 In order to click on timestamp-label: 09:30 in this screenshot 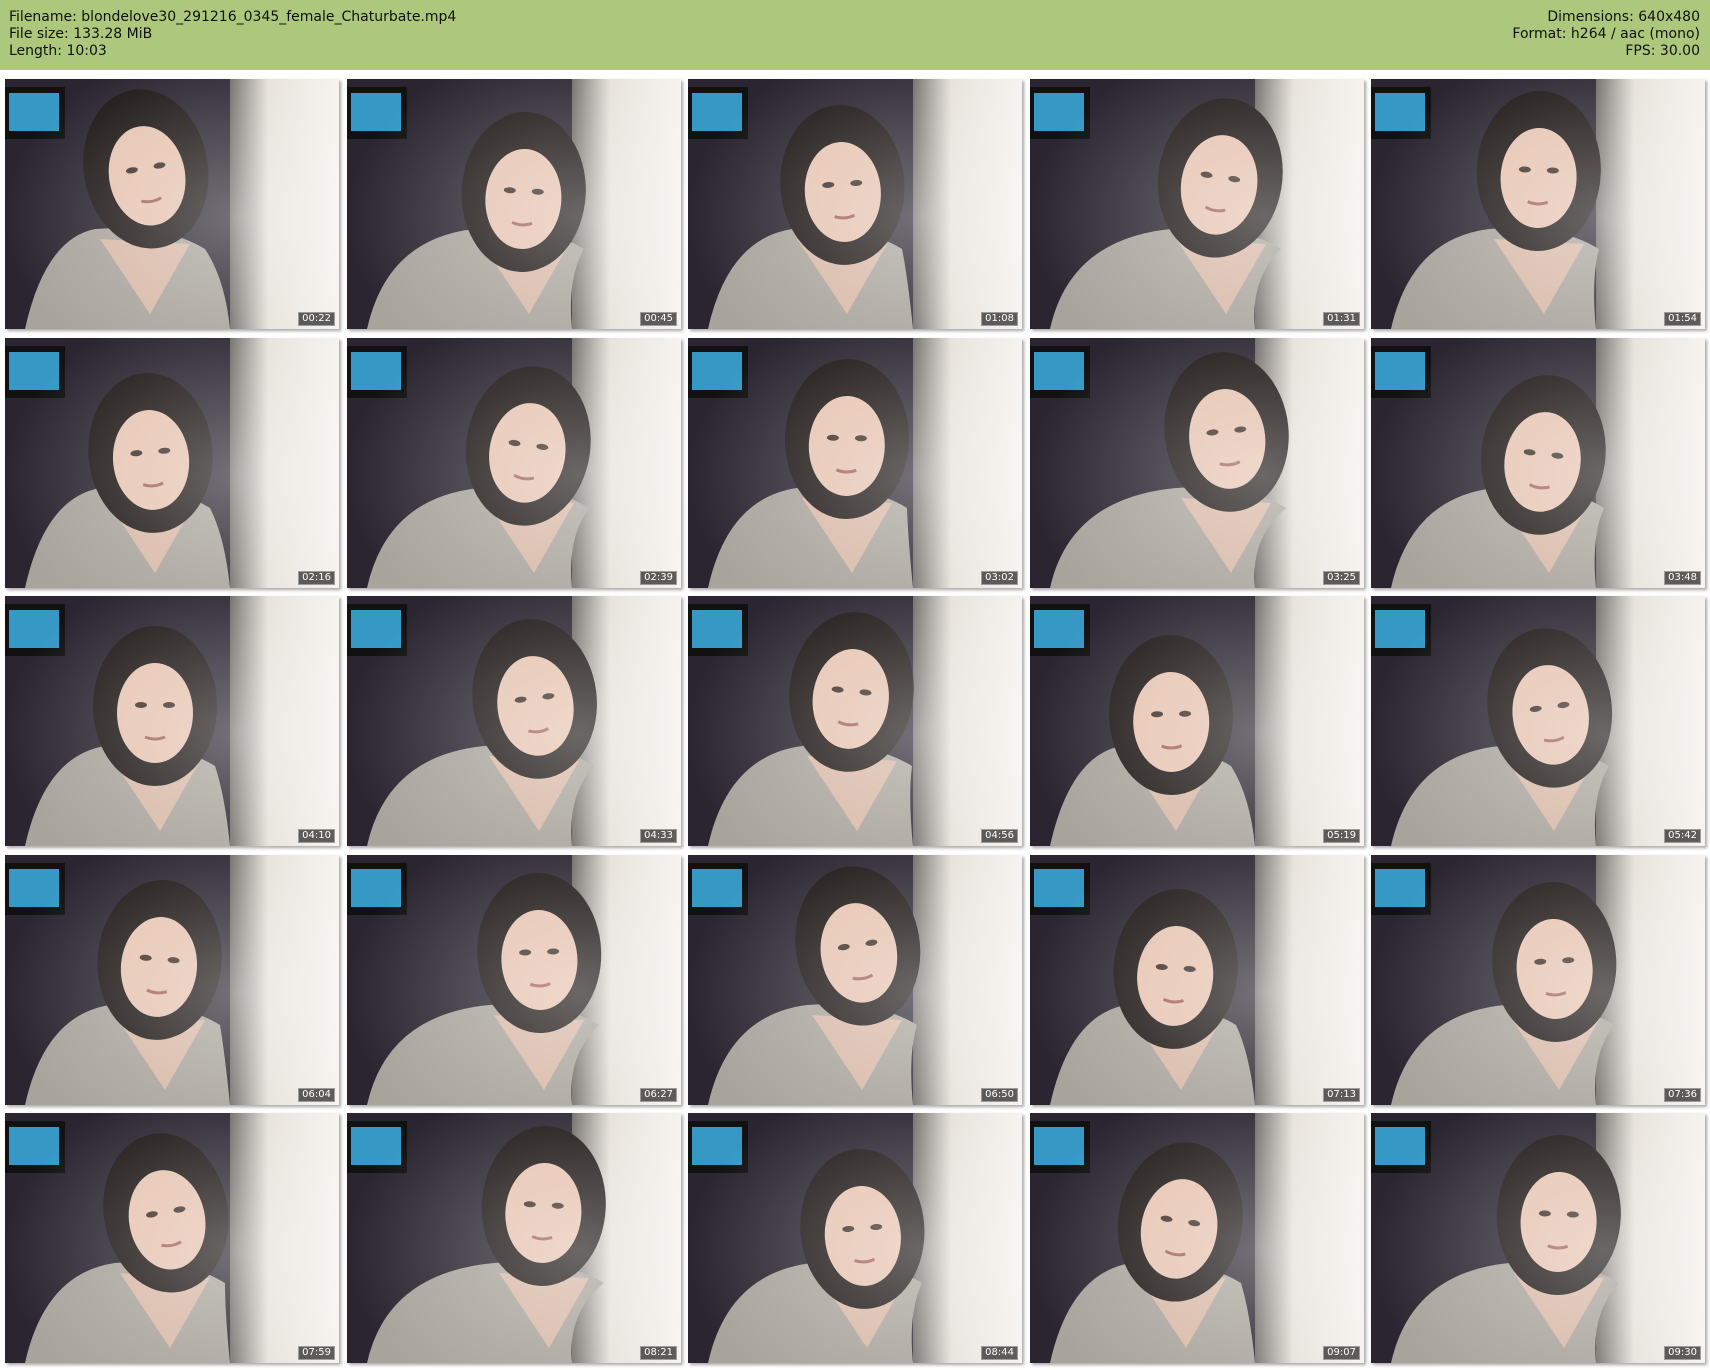, I will do `click(1682, 1353)`.